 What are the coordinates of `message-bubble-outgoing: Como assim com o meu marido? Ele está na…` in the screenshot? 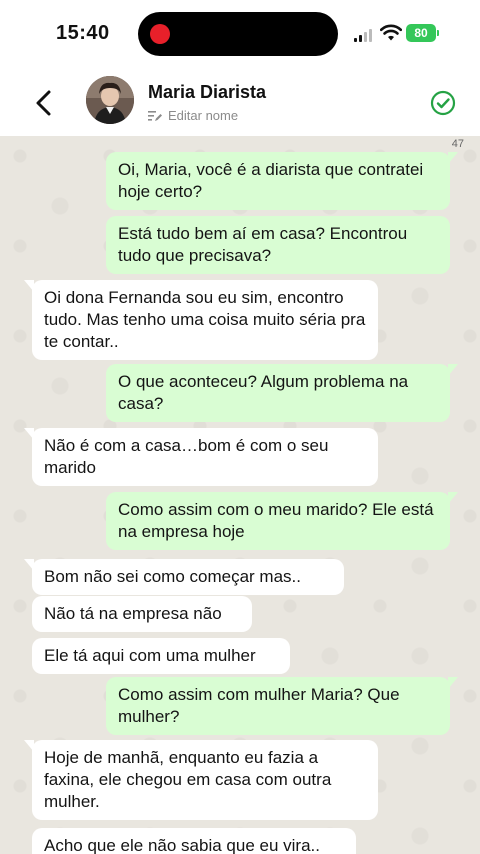 It's located at (282, 521).